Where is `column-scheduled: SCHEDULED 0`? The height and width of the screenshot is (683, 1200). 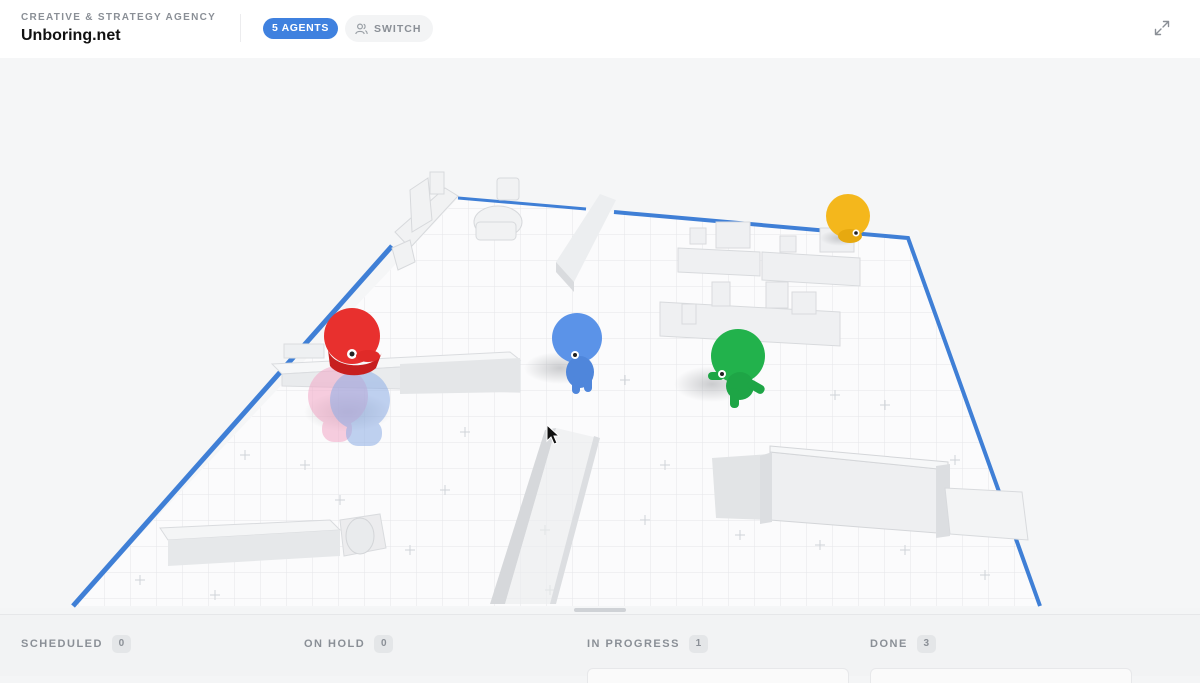 column-scheduled: SCHEDULED 0 is located at coordinates (76, 644).